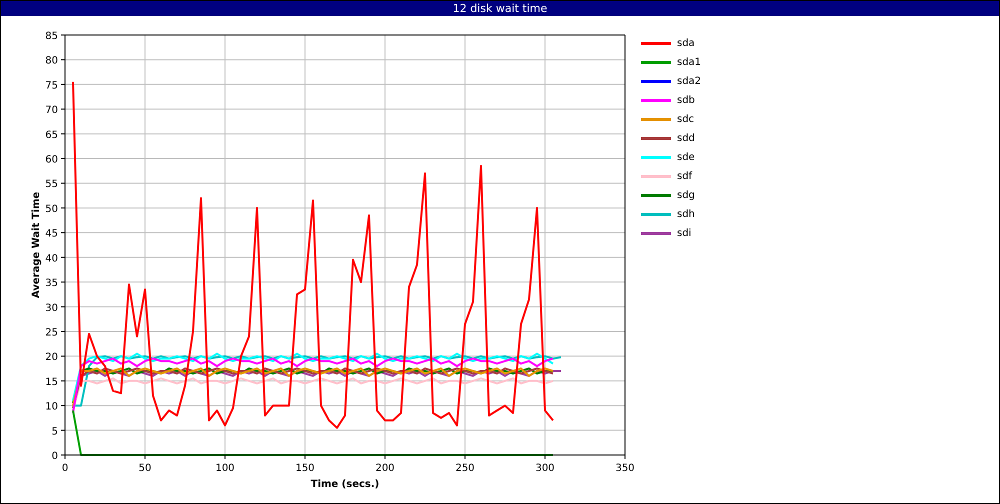 The height and width of the screenshot is (504, 1000). What do you see at coordinates (51, 110) in the screenshot?
I see `y-tick-label: 70` at bounding box center [51, 110].